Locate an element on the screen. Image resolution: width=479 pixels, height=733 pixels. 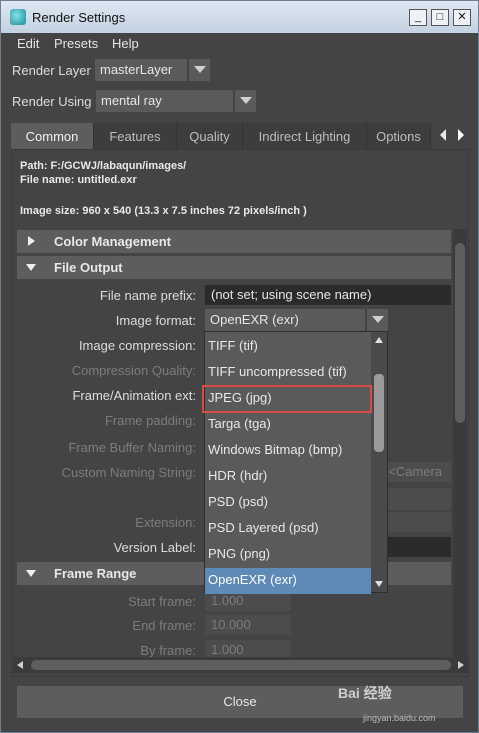
custom-naming-string-label: Custom Naming String: is located at coordinates (128, 472).